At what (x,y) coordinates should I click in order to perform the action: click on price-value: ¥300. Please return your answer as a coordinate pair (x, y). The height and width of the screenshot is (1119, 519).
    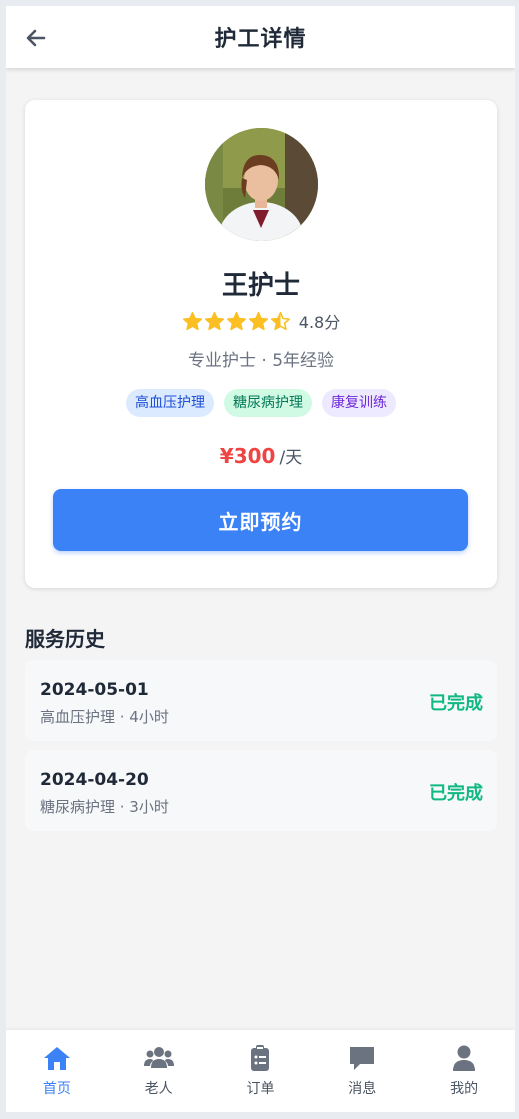
    Looking at the image, I should click on (247, 456).